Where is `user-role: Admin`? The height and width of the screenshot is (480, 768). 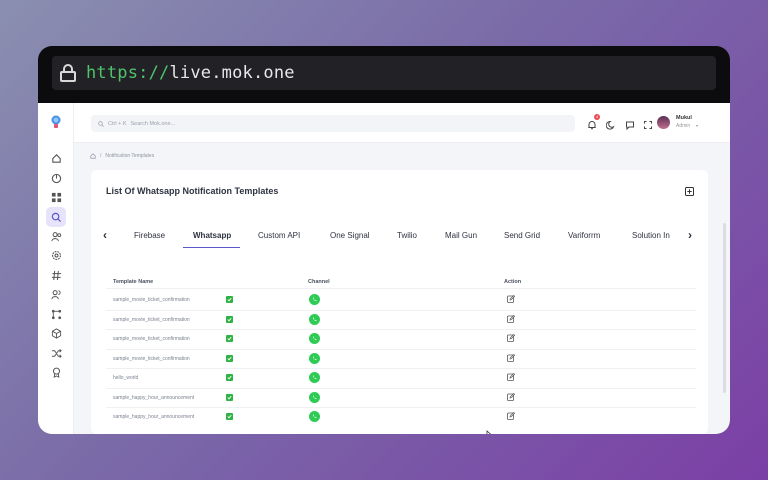 user-role: Admin is located at coordinates (683, 126).